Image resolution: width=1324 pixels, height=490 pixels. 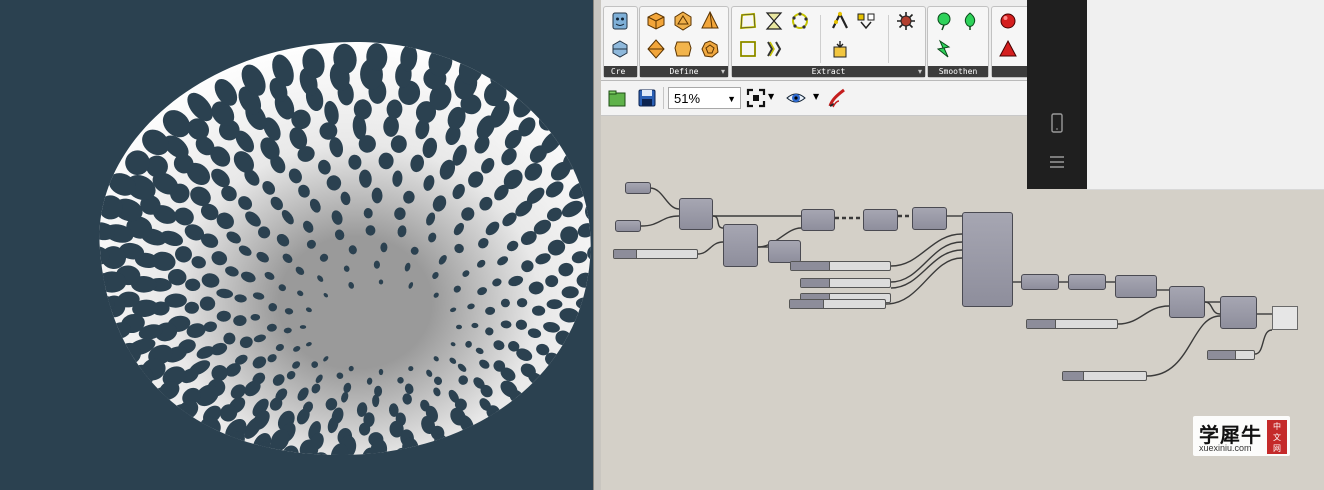 What do you see at coordinates (756, 98) in the screenshot?
I see `zoom-extents-icon` at bounding box center [756, 98].